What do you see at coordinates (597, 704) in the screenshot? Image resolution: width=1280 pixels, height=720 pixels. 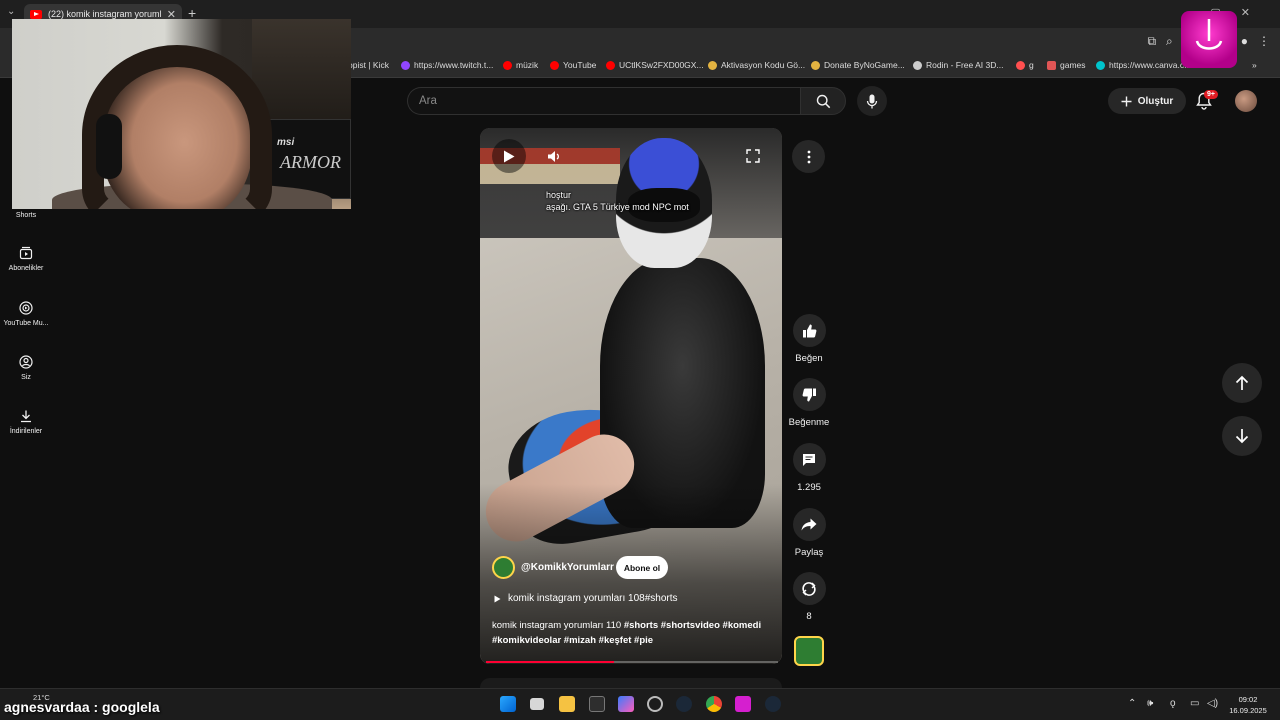 I see `epic-games-icon` at bounding box center [597, 704].